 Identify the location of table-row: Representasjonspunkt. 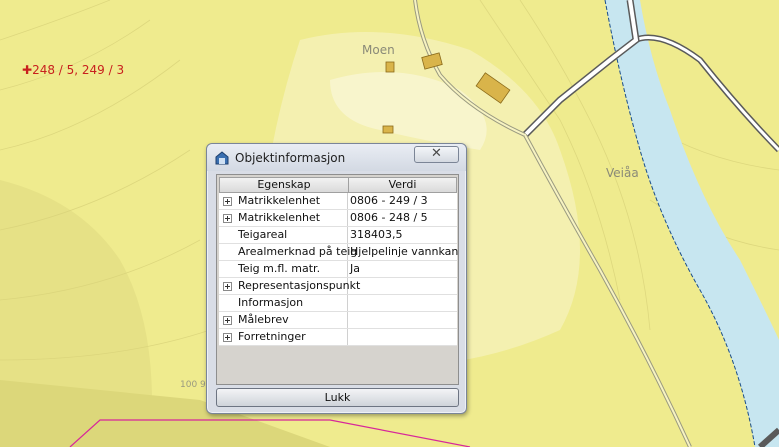
(338, 286).